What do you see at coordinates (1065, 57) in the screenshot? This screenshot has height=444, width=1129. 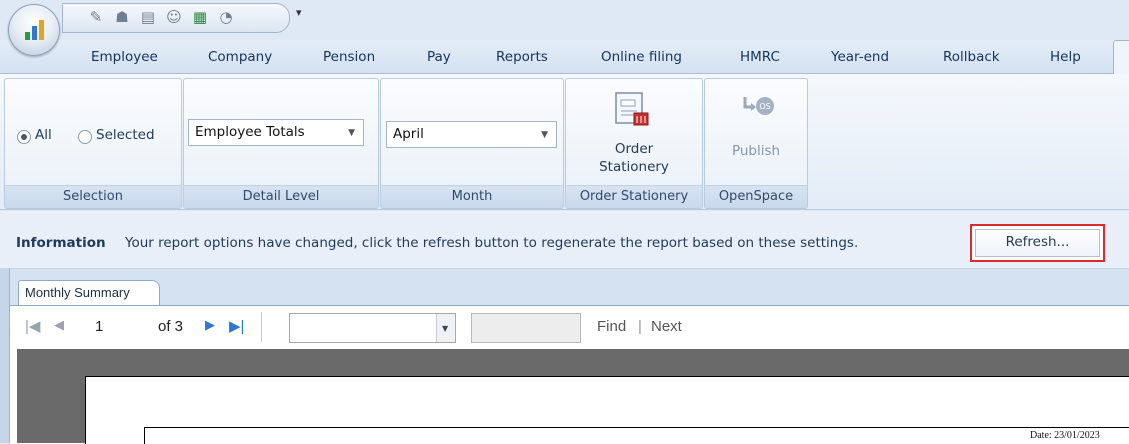 I see `menu-help: Help` at bounding box center [1065, 57].